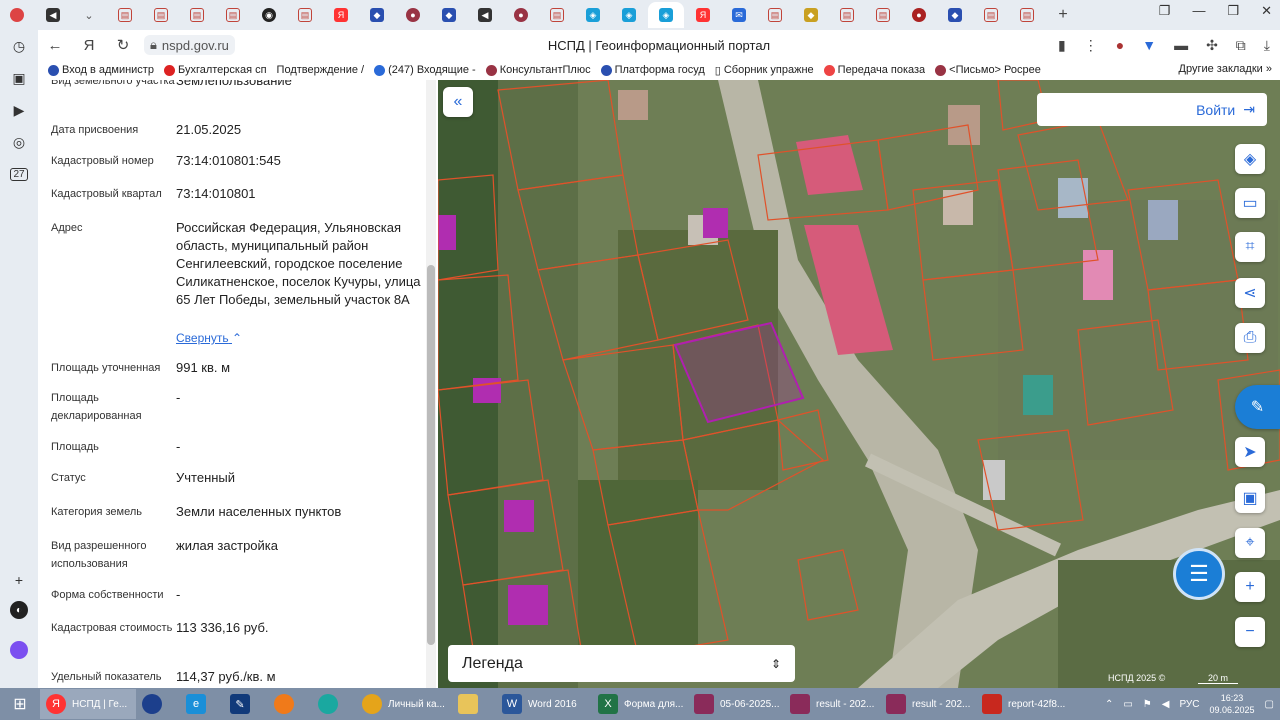 This screenshot has height=720, width=1280. What do you see at coordinates (538, 70) in the screenshot?
I see `bookmark-item: КонсультантПлюс` at bounding box center [538, 70].